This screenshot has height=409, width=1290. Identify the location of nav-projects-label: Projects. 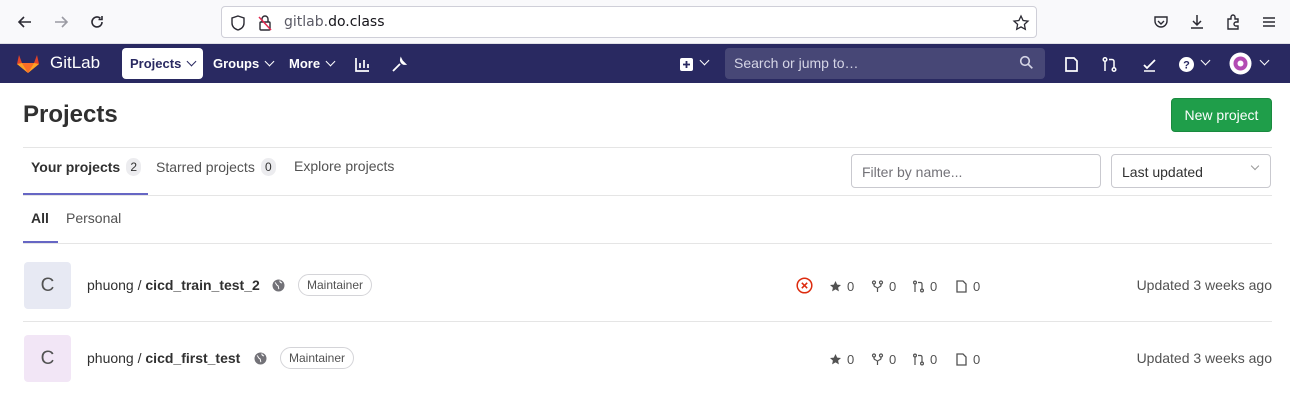
(156, 63).